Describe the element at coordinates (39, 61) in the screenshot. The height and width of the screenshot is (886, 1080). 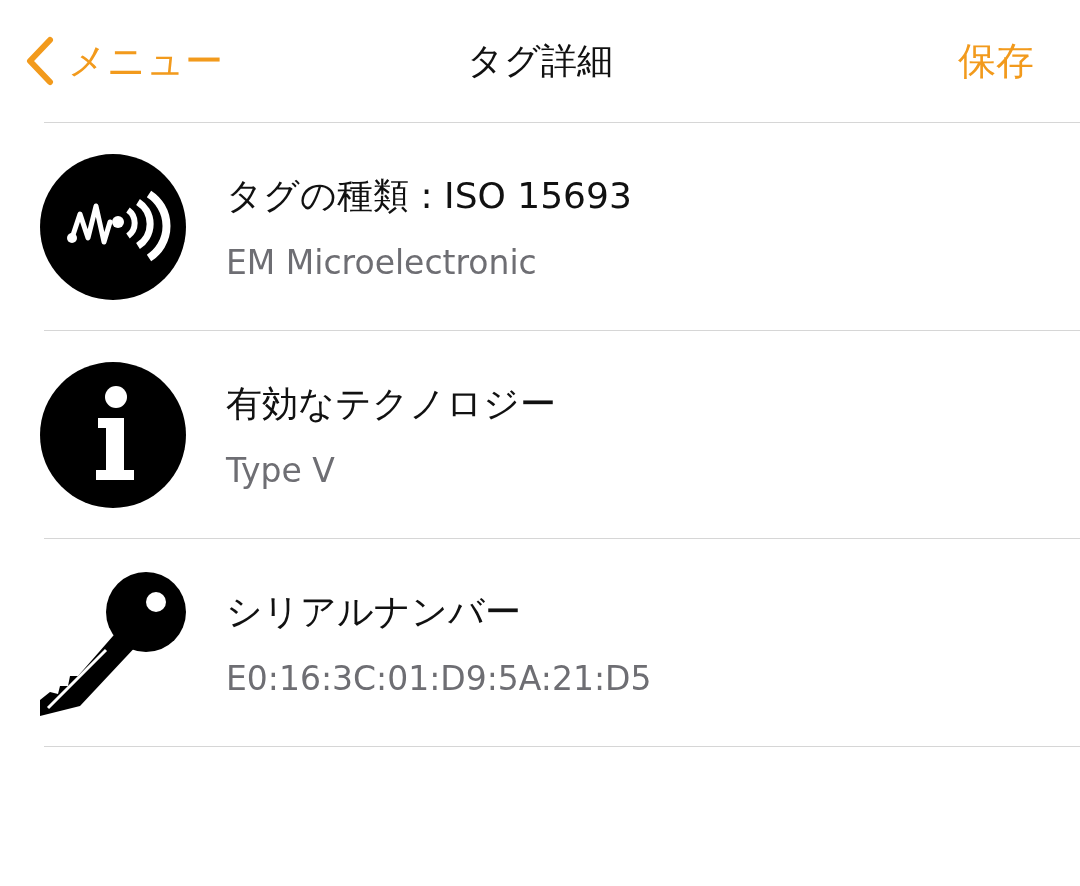
I see `chevron-left-icon` at that location.